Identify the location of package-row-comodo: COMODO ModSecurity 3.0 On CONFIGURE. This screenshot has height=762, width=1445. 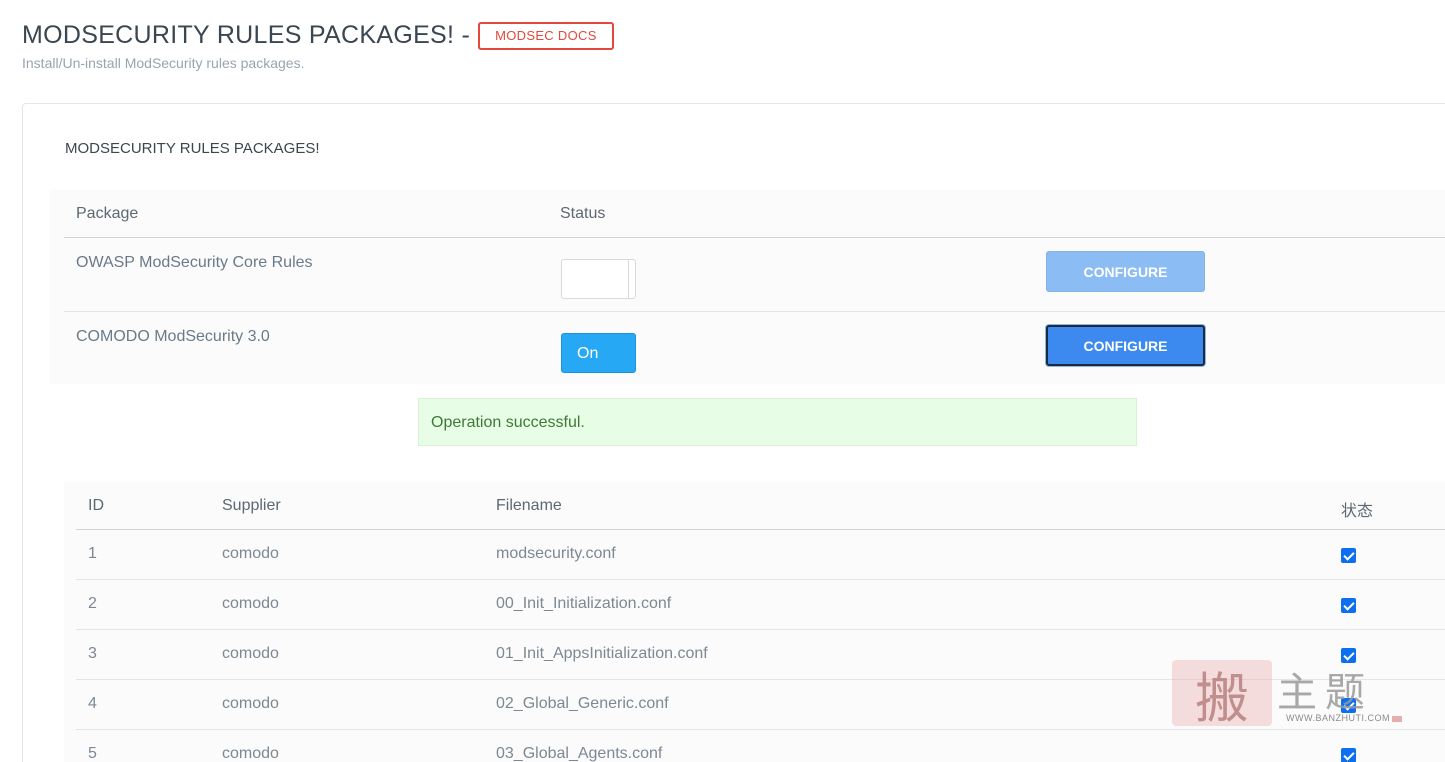
(754, 349).